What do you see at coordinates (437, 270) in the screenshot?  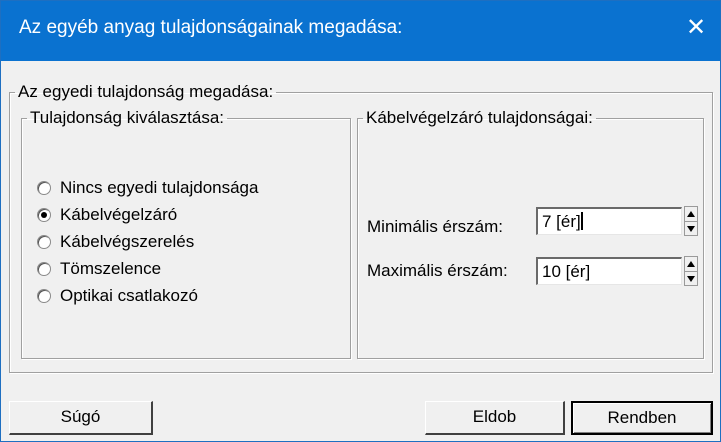 I see `max-core-count-label: Maximális érszám:` at bounding box center [437, 270].